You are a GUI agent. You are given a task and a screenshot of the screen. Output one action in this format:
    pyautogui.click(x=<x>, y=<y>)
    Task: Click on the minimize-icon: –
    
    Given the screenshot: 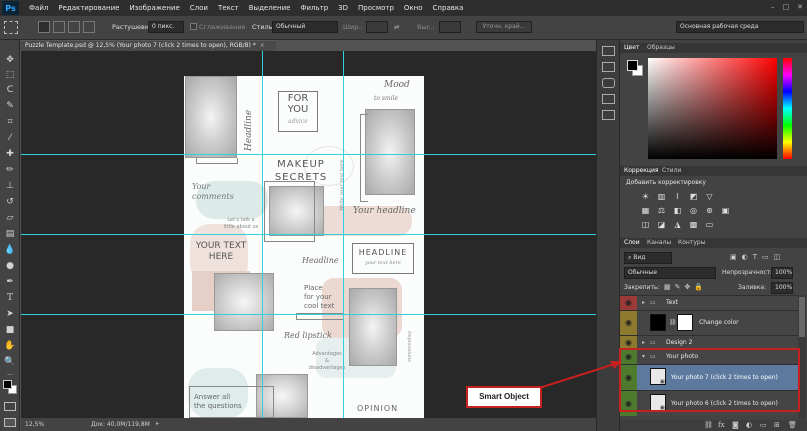 What is the action you would take?
    pyautogui.click(x=773, y=8)
    